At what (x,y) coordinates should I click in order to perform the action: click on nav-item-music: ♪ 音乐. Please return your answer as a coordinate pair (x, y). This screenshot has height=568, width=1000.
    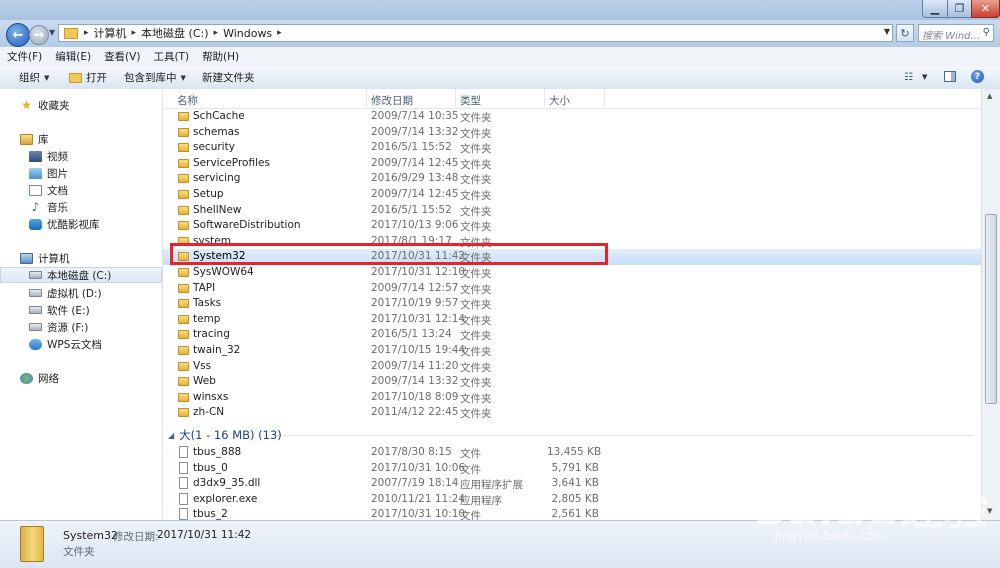
    Looking at the image, I should click on (95, 207).